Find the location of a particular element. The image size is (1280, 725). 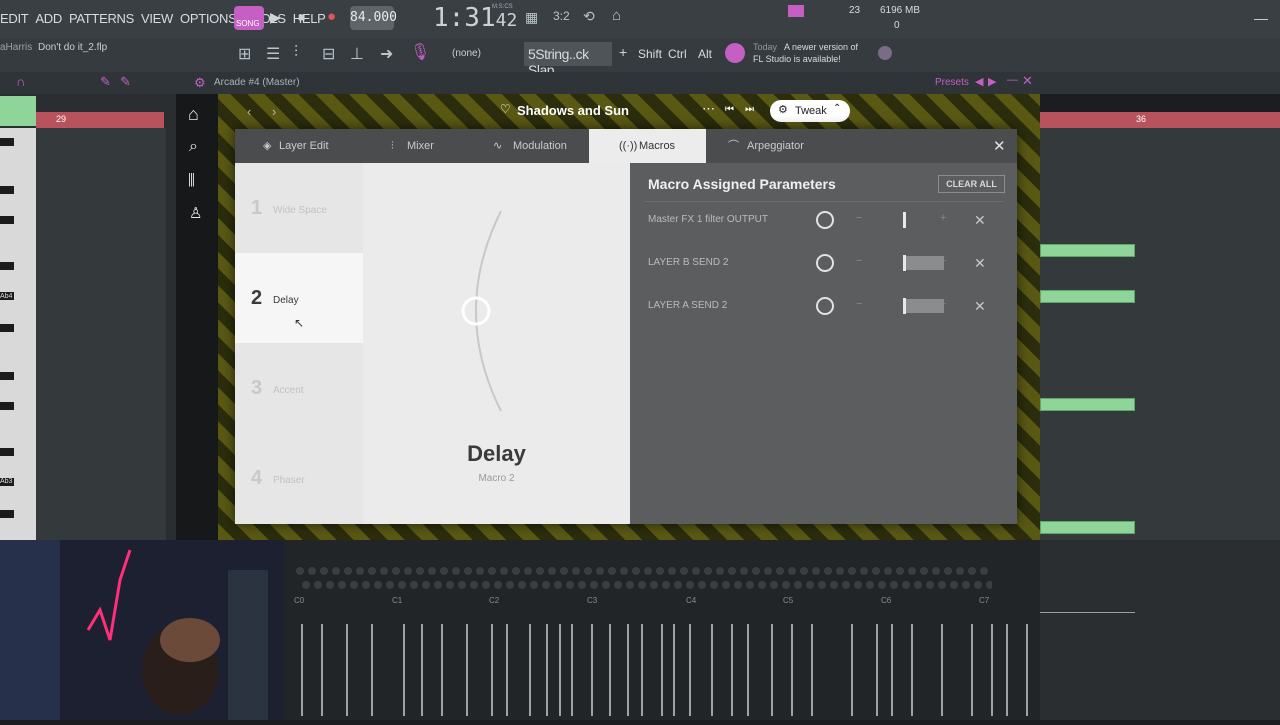

tab-mixer: ⫶ Mixer is located at coordinates (412, 146).